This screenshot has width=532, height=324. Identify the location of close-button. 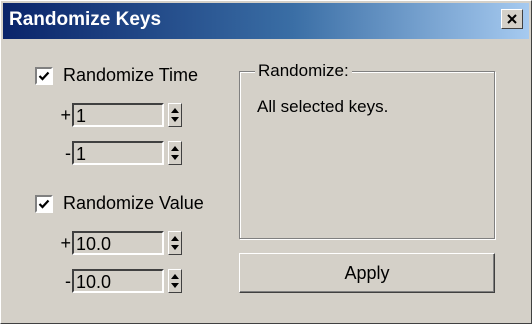
(512, 19).